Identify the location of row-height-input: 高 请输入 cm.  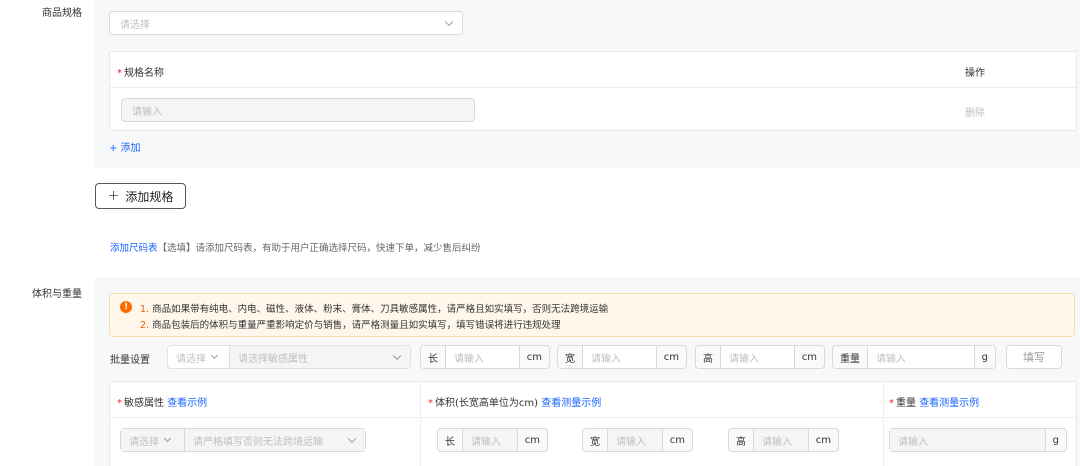
(783, 440).